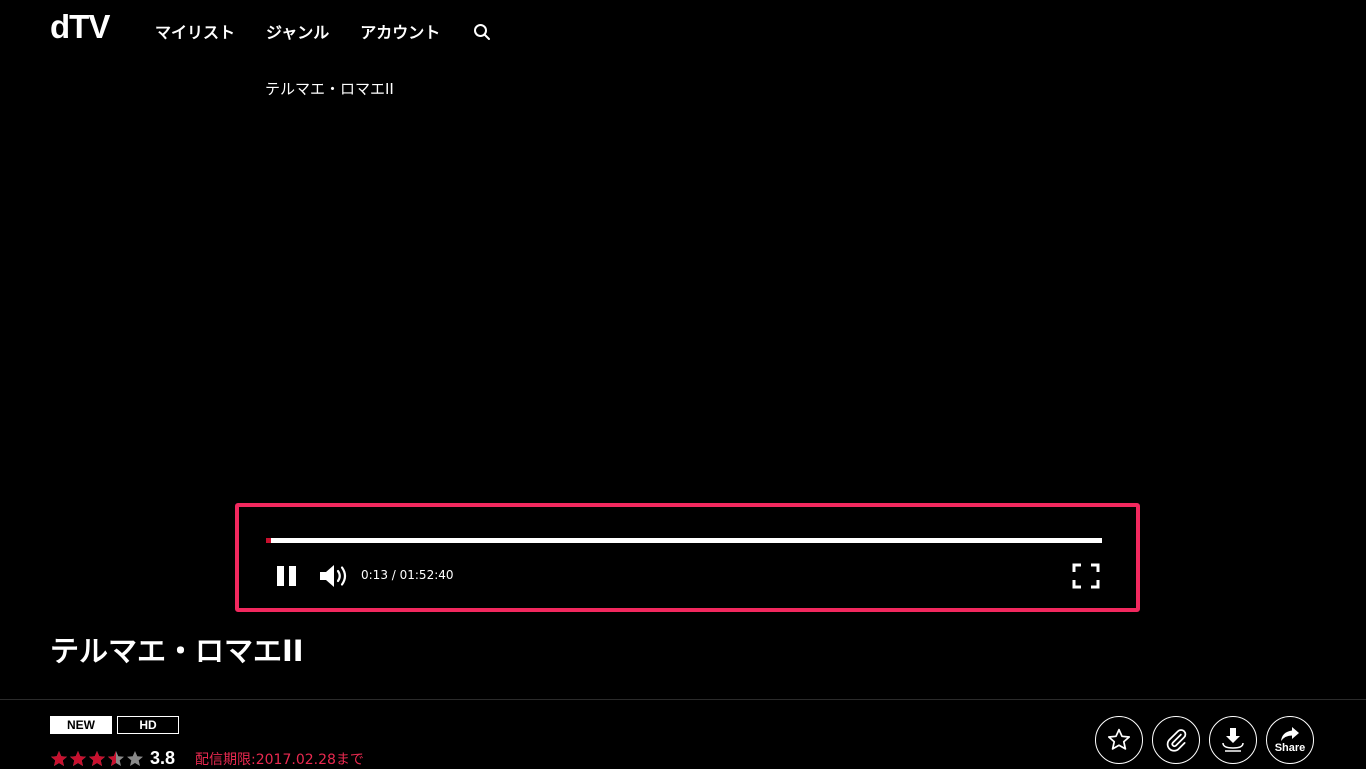 Image resolution: width=1366 pixels, height=769 pixels. I want to click on header: dTV マイリスト ジャンル アカウント, so click(683, 30).